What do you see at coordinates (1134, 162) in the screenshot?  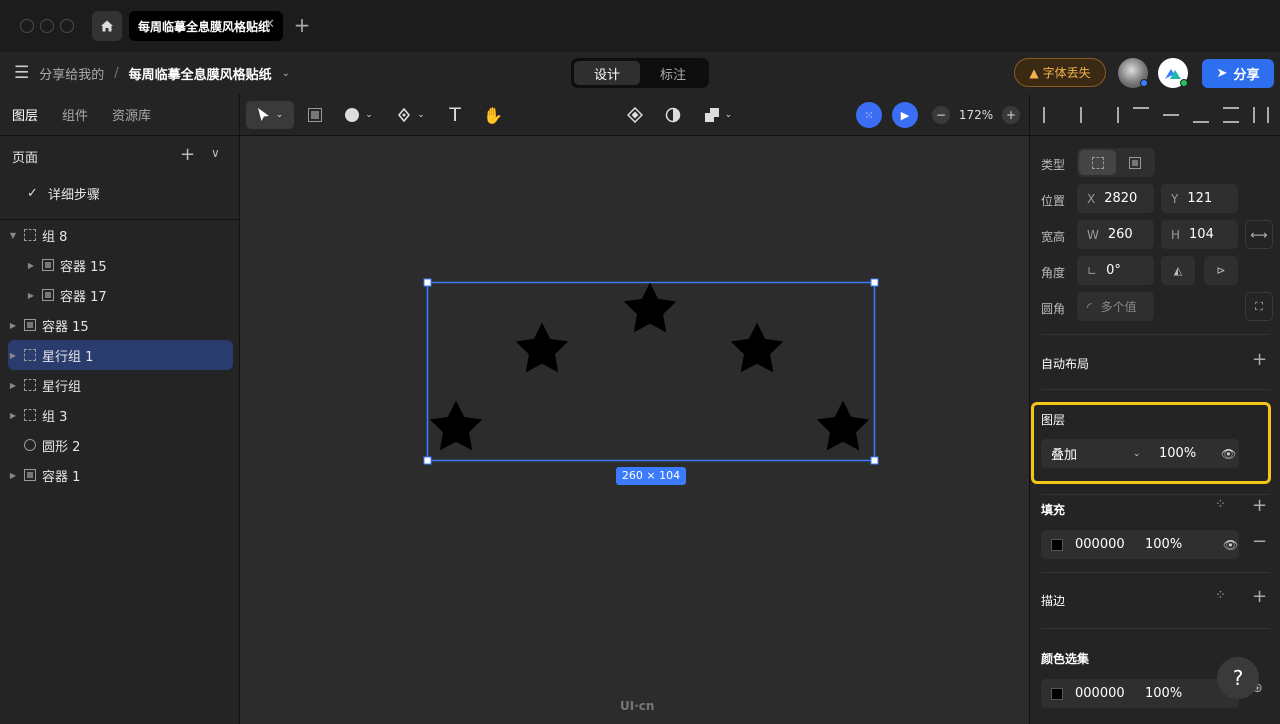 I see `type-frame-button` at bounding box center [1134, 162].